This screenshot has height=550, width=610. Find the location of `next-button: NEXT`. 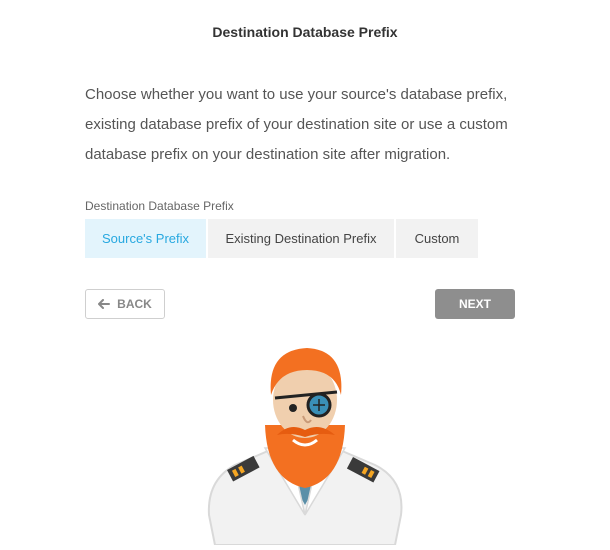

next-button: NEXT is located at coordinates (475, 304).